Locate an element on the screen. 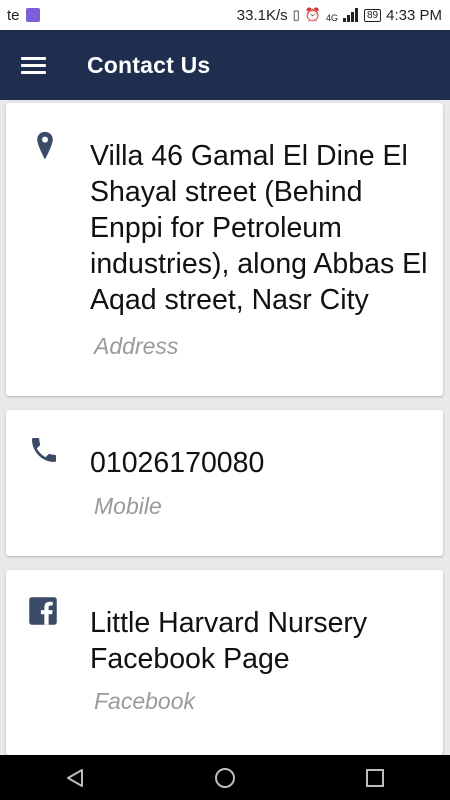 Image resolution: width=450 pixels, height=800 pixels. home-circle-icon is located at coordinates (225, 778).